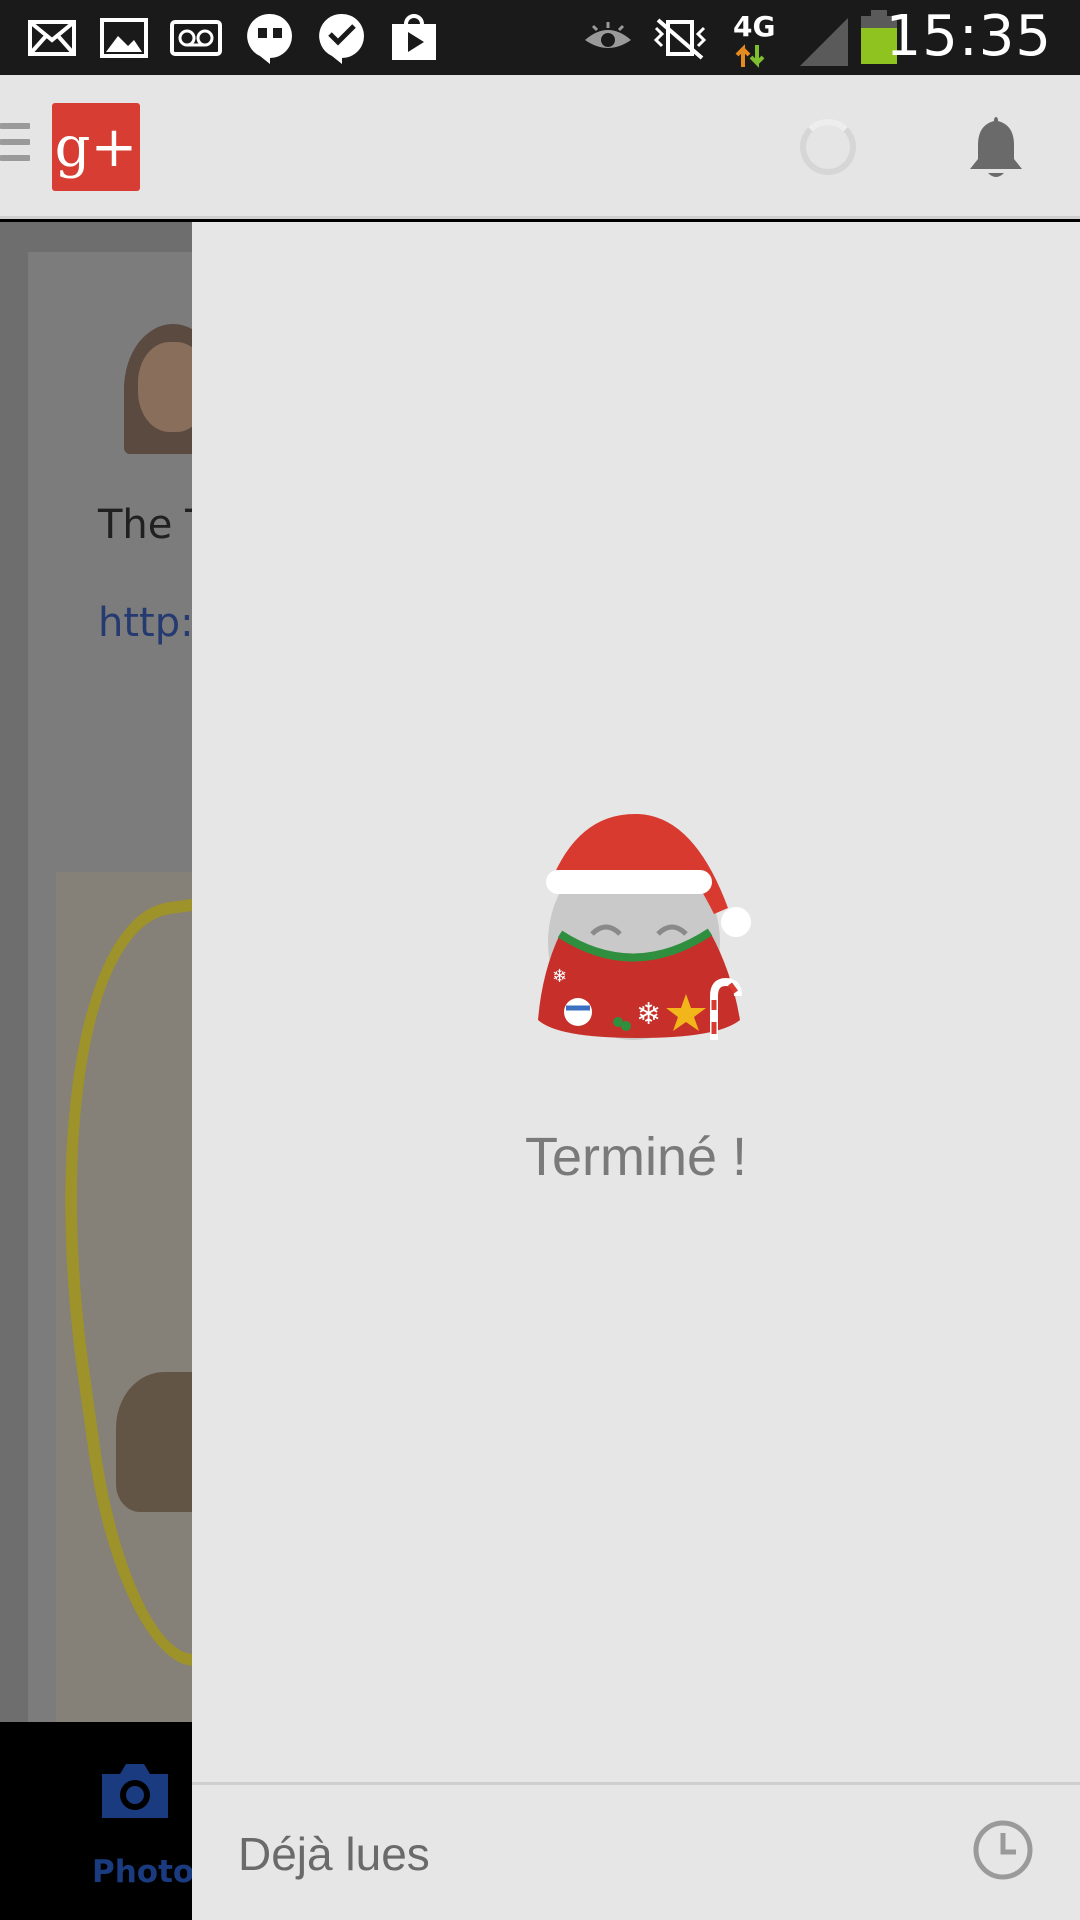  I want to click on logo-text: g+, so click(96, 147).